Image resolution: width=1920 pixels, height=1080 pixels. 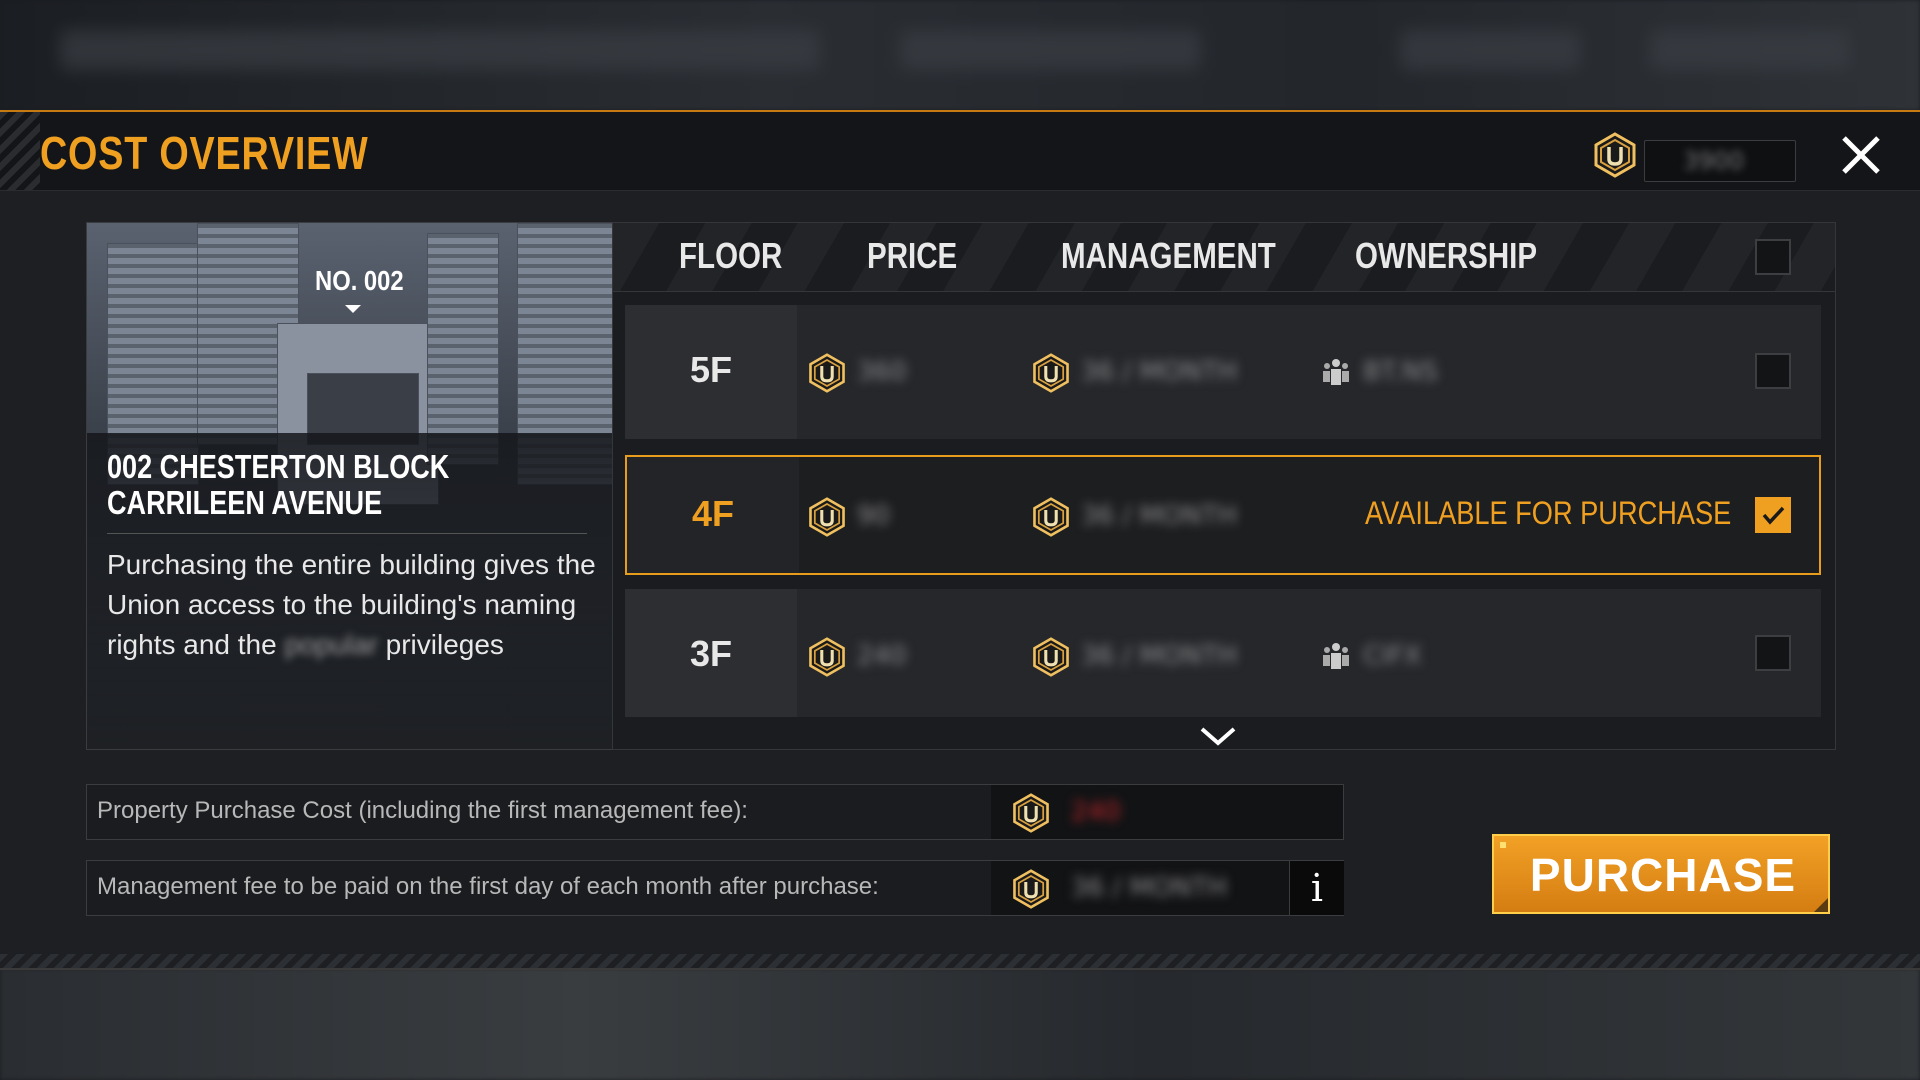 I want to click on monthly-fee-value: 36 / MONTH, so click(x=1149, y=888).